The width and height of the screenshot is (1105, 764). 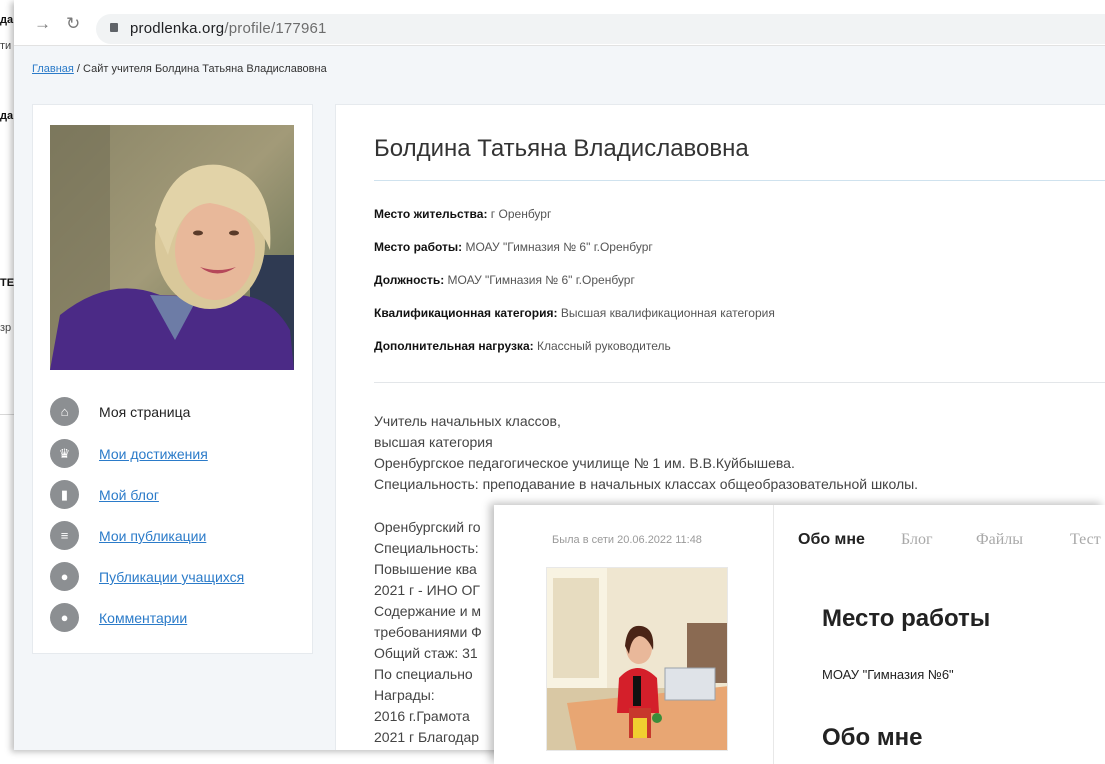 I want to click on bg-text-fragment: ти, so click(x=6, y=46).